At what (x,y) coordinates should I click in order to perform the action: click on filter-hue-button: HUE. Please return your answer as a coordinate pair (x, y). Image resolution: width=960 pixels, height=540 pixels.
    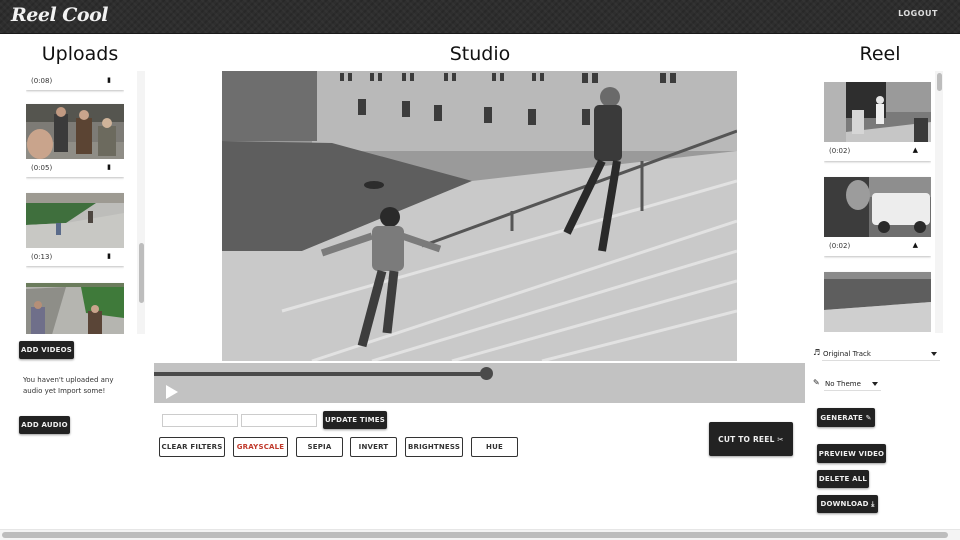
    Looking at the image, I should click on (494, 447).